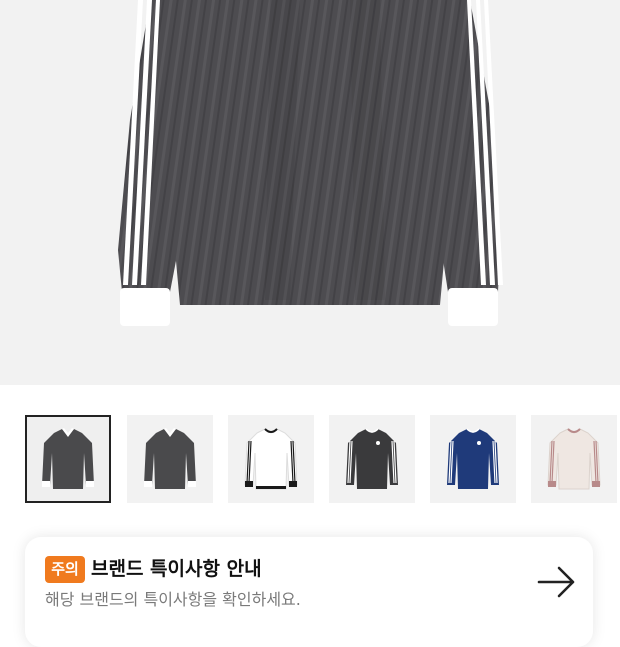 Image resolution: width=620 pixels, height=647 pixels. What do you see at coordinates (173, 599) in the screenshot?
I see `notice-description: 해당 브랜드의 특이사항을 확인하세요.` at bounding box center [173, 599].